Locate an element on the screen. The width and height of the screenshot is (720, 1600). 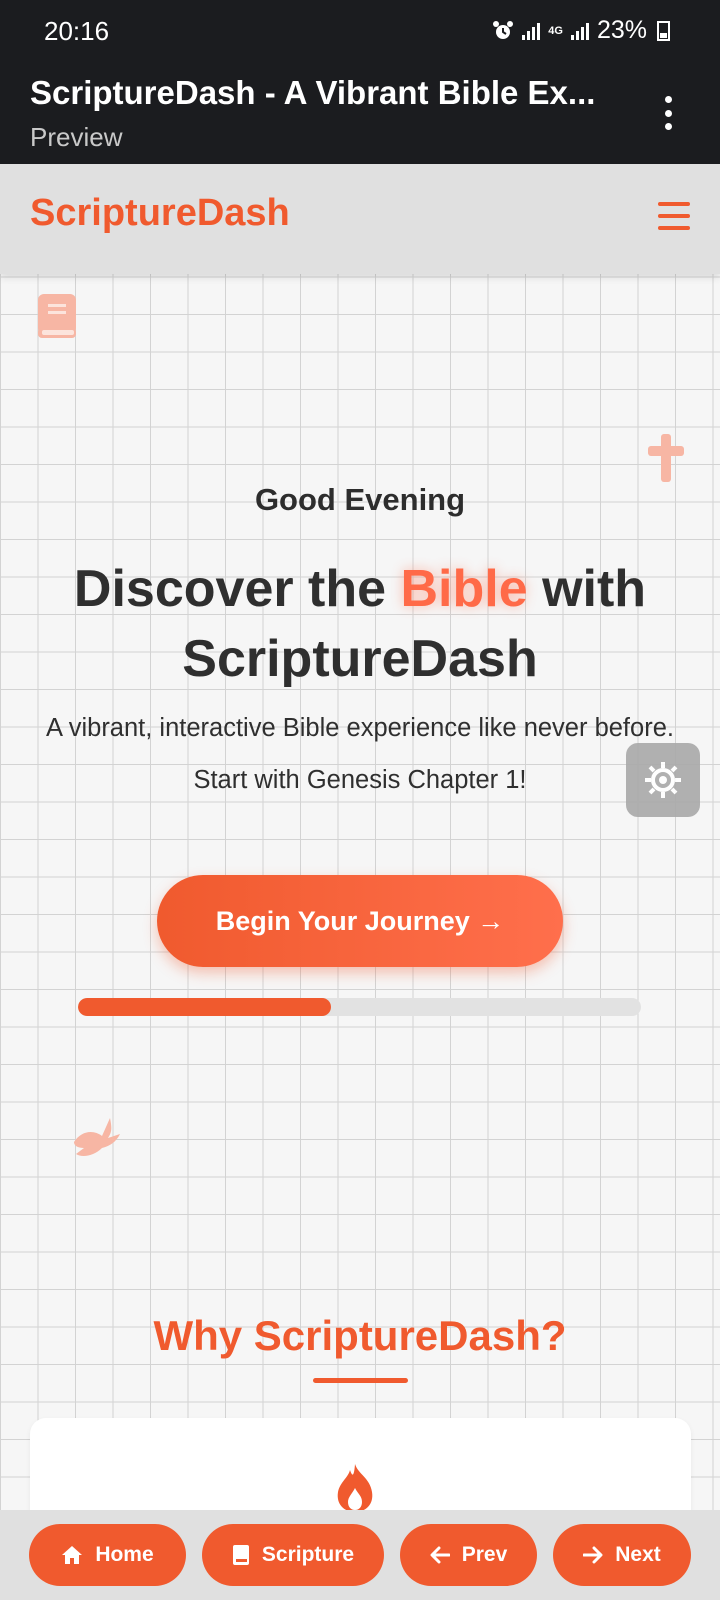
nav-home-label: Home is located at coordinates (124, 1554).